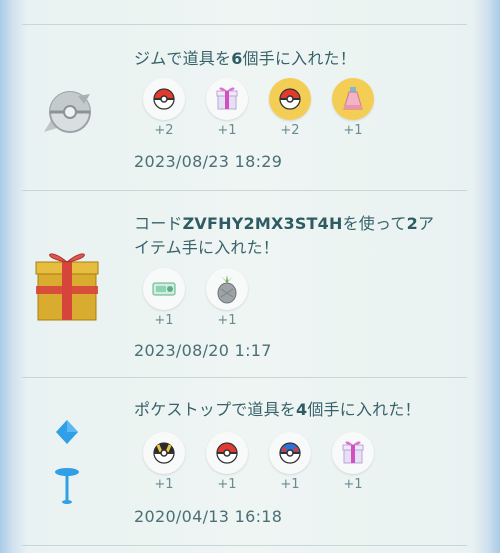 The height and width of the screenshot is (553, 500). What do you see at coordinates (195, 298) in the screenshot?
I see `item-list: +1 +1` at bounding box center [195, 298].